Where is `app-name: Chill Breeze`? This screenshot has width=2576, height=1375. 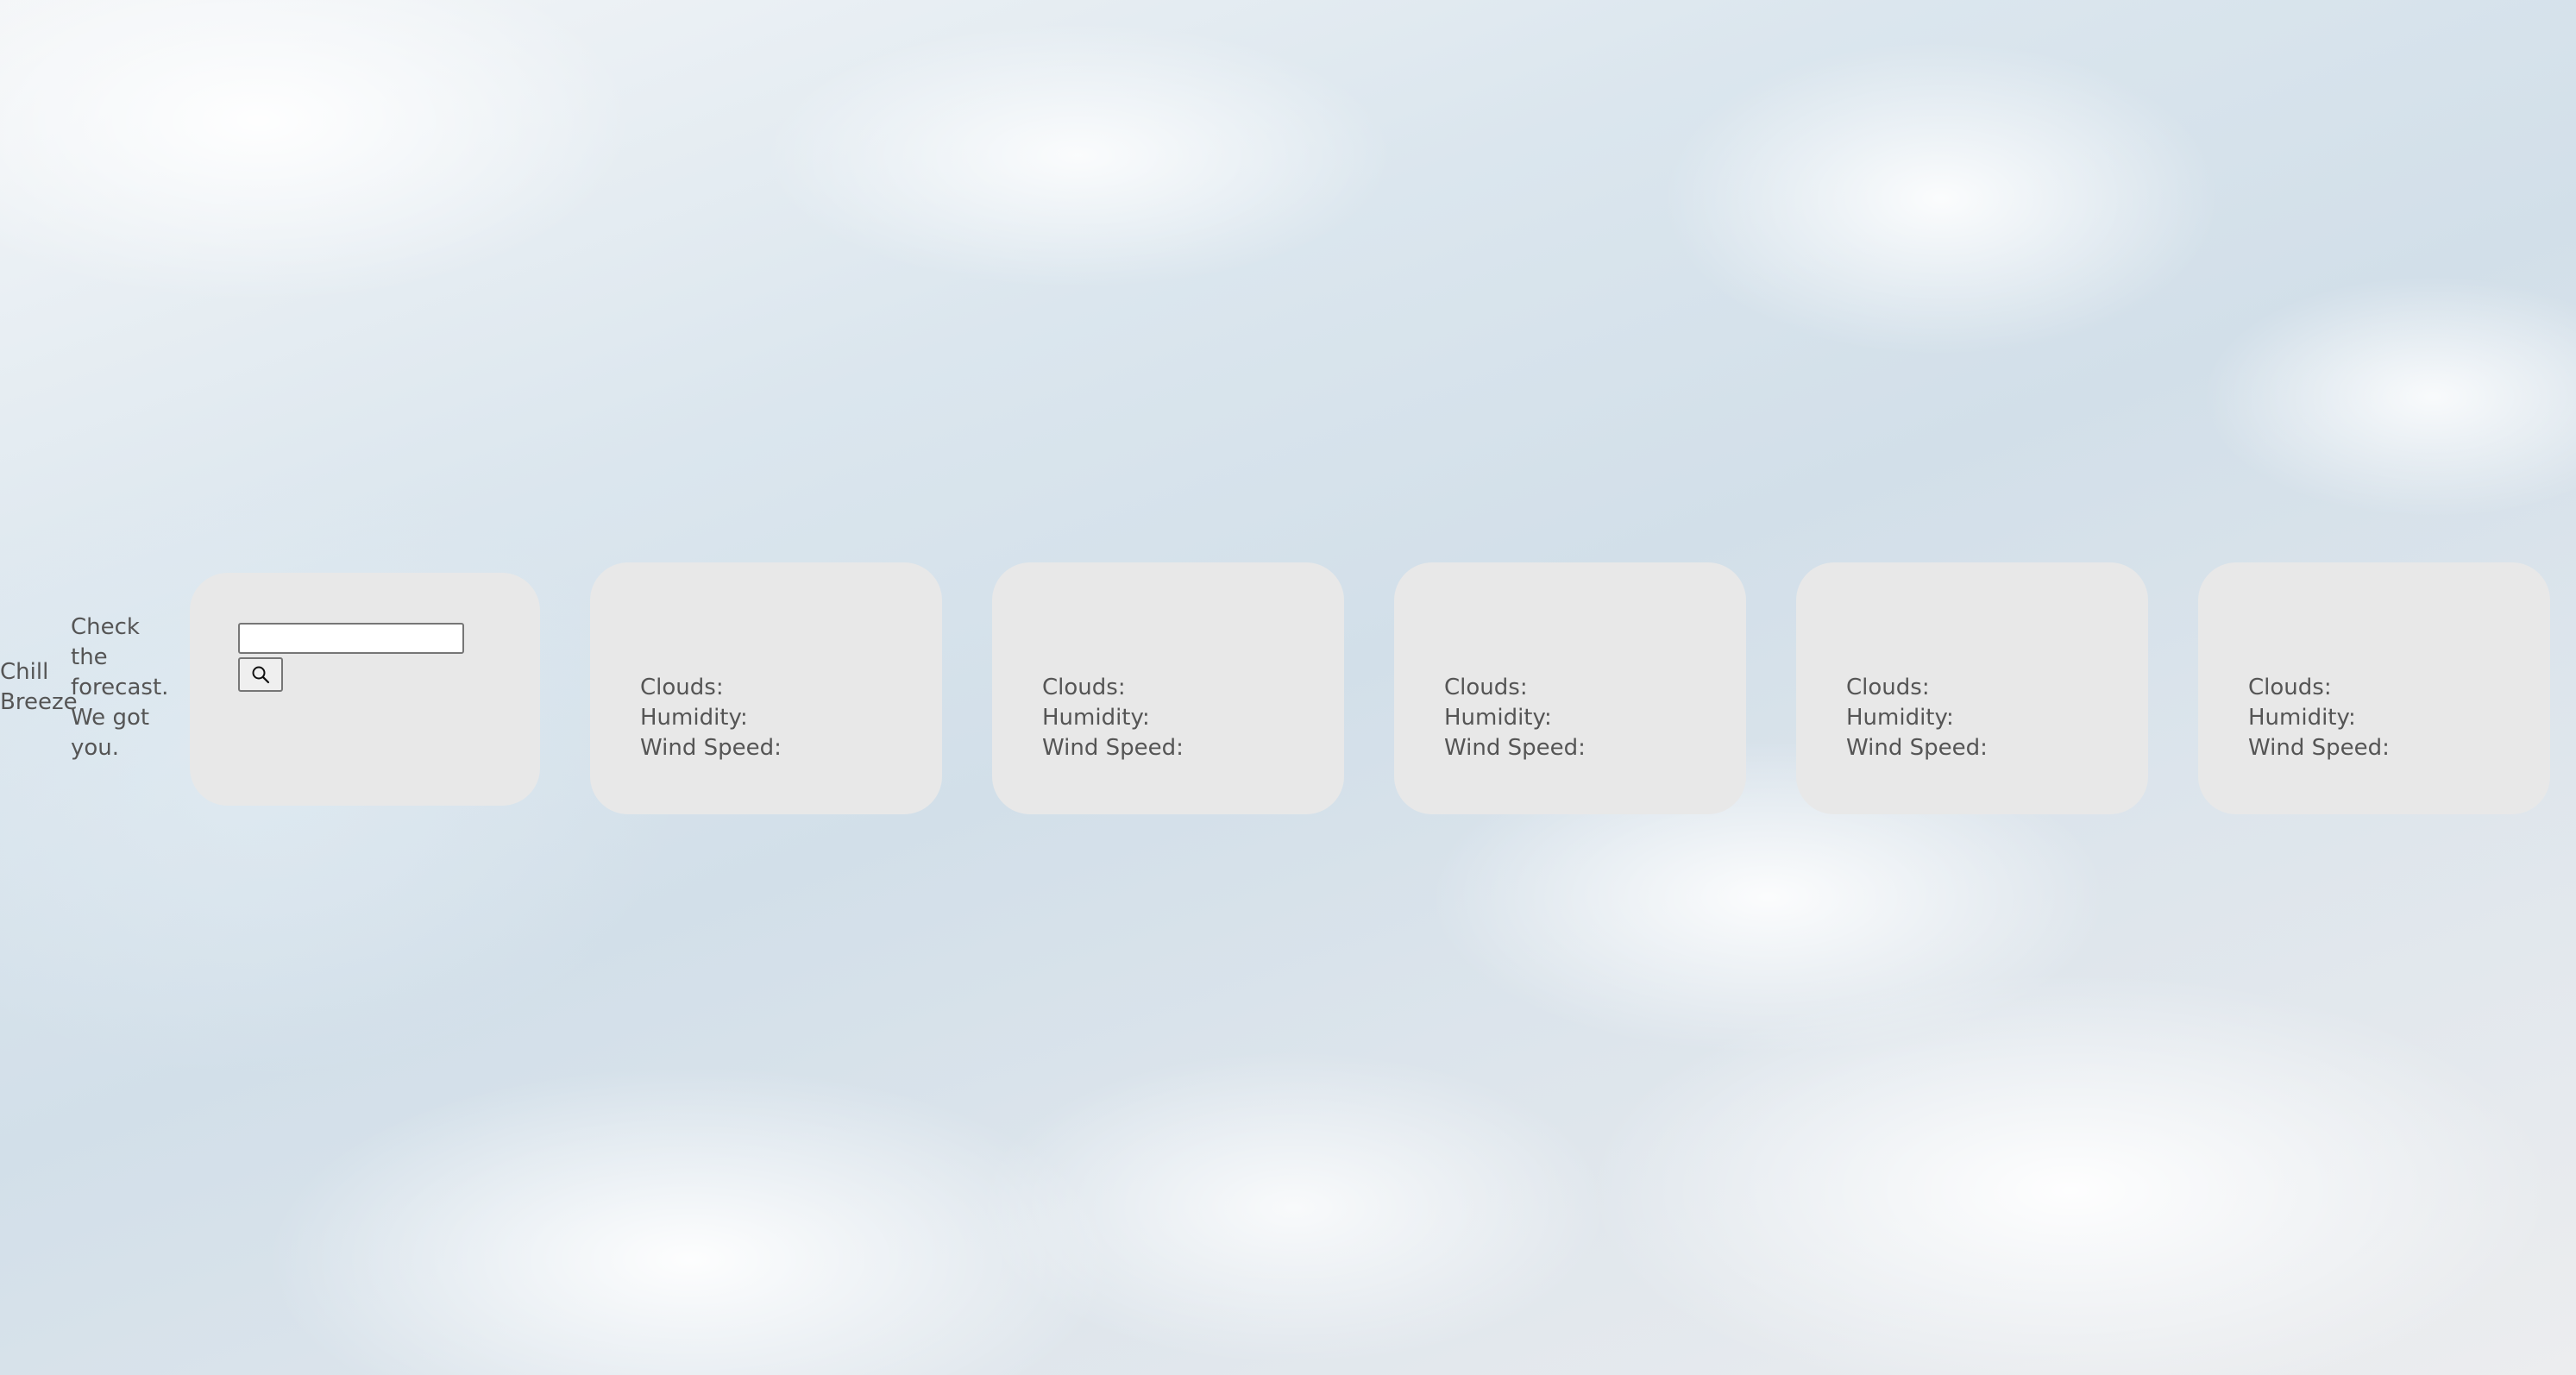 app-name: Chill Breeze is located at coordinates (39, 687).